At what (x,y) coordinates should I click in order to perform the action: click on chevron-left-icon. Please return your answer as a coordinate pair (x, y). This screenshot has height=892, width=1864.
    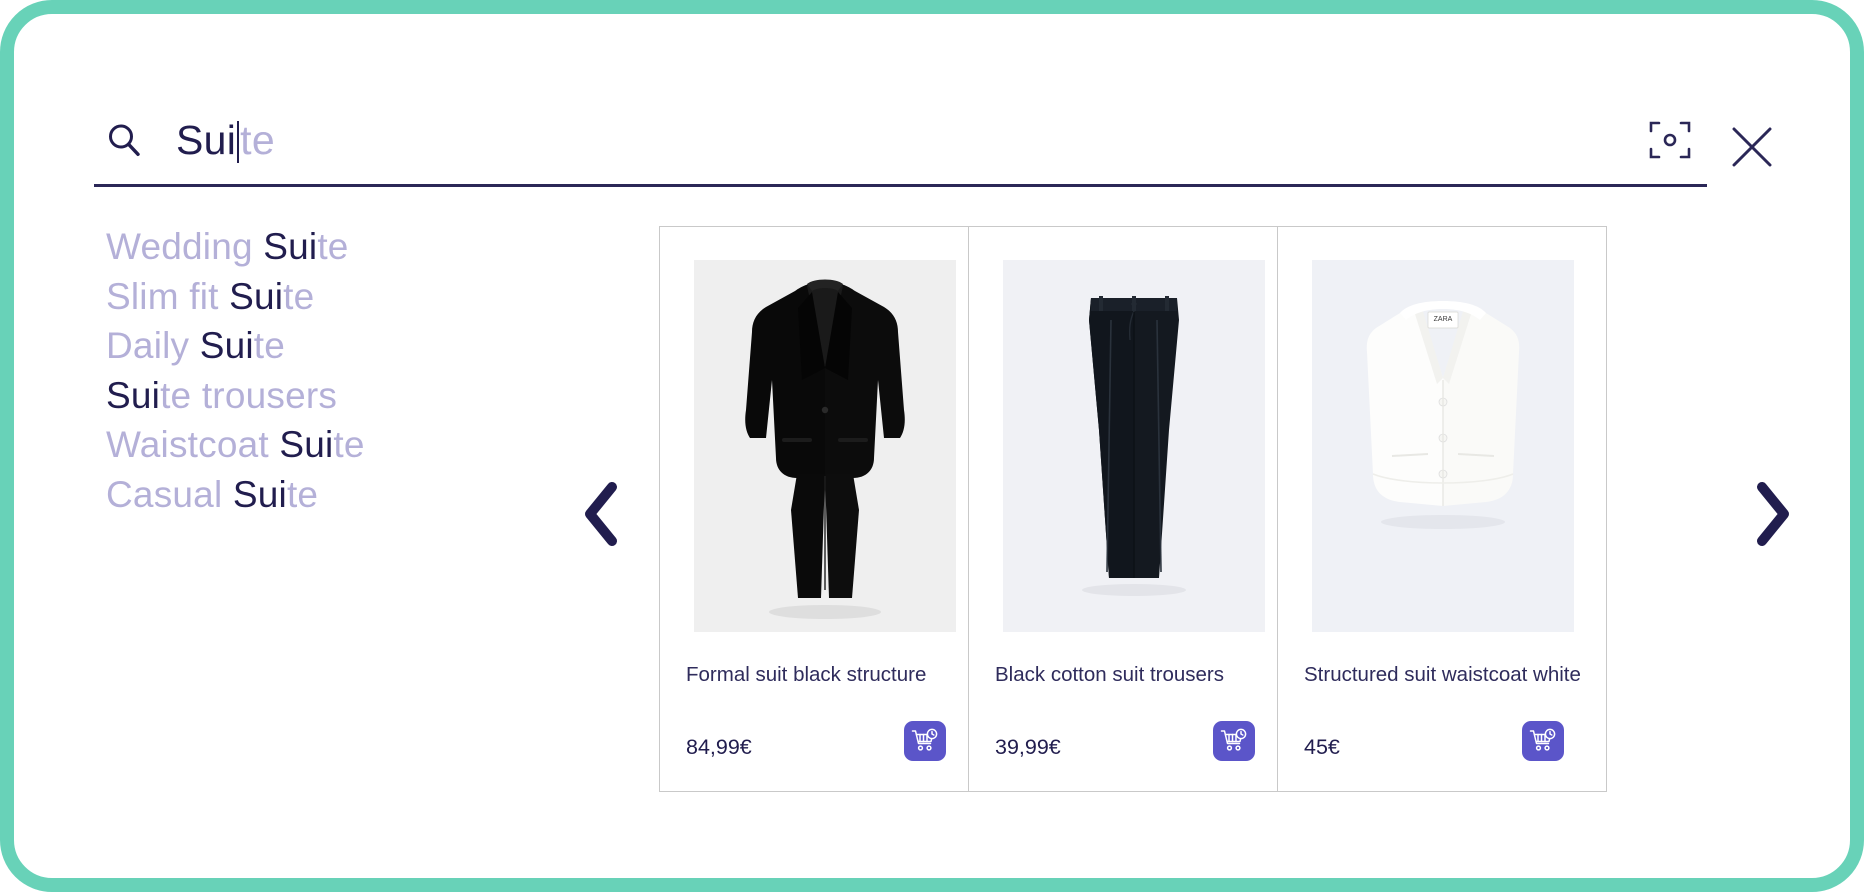
    Looking at the image, I should click on (601, 514).